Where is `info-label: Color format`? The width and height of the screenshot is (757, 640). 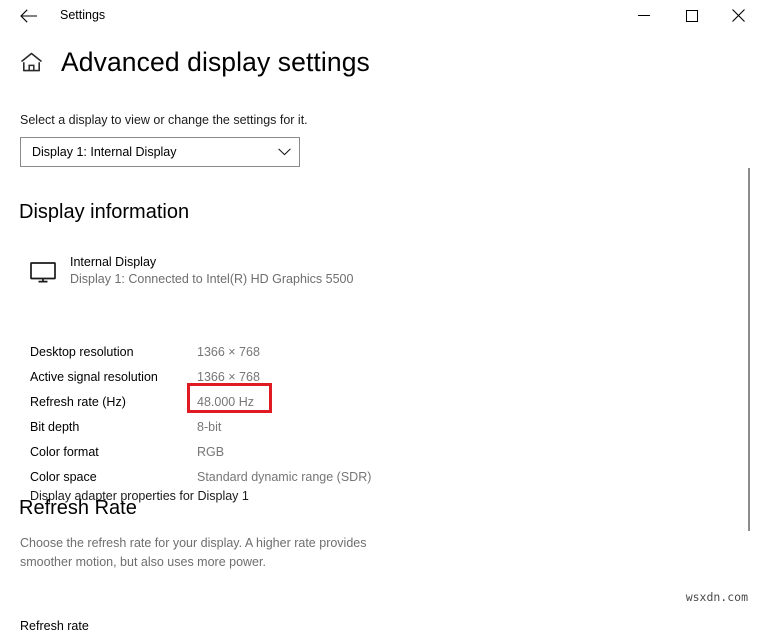
info-label: Color format is located at coordinates (64, 451).